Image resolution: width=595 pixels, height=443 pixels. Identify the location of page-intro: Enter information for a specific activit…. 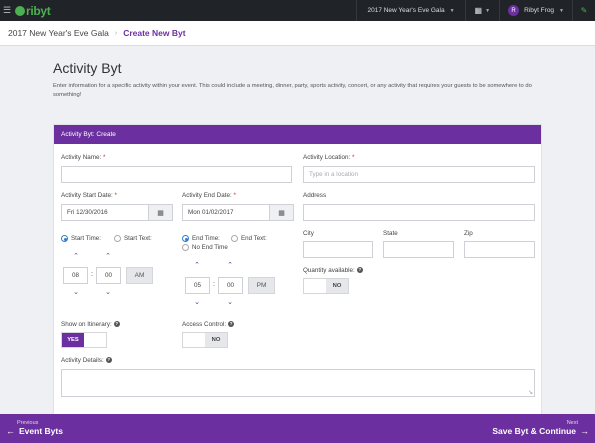
(292, 90).